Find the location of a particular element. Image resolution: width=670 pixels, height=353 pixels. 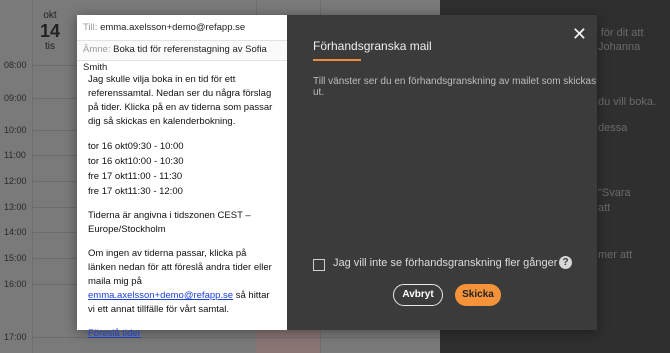

panel-title: Förhandsgranska mail is located at coordinates (372, 46).